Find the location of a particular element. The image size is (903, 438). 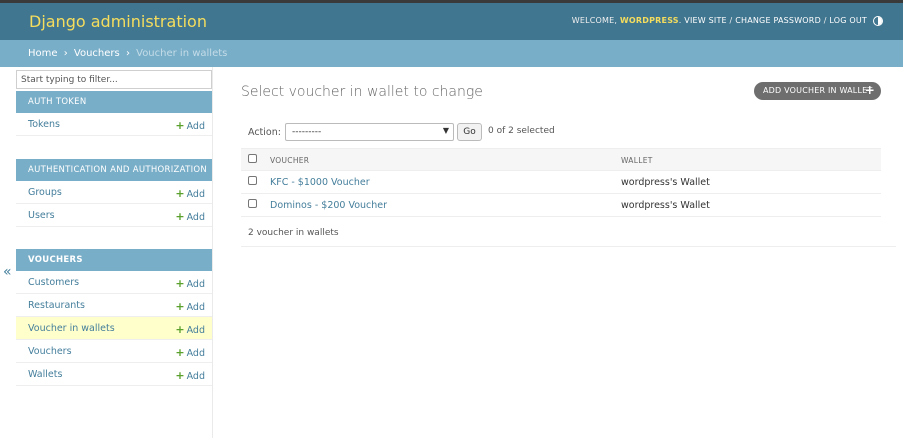

add-voucher-in-wallets-link: + Add is located at coordinates (190, 329).